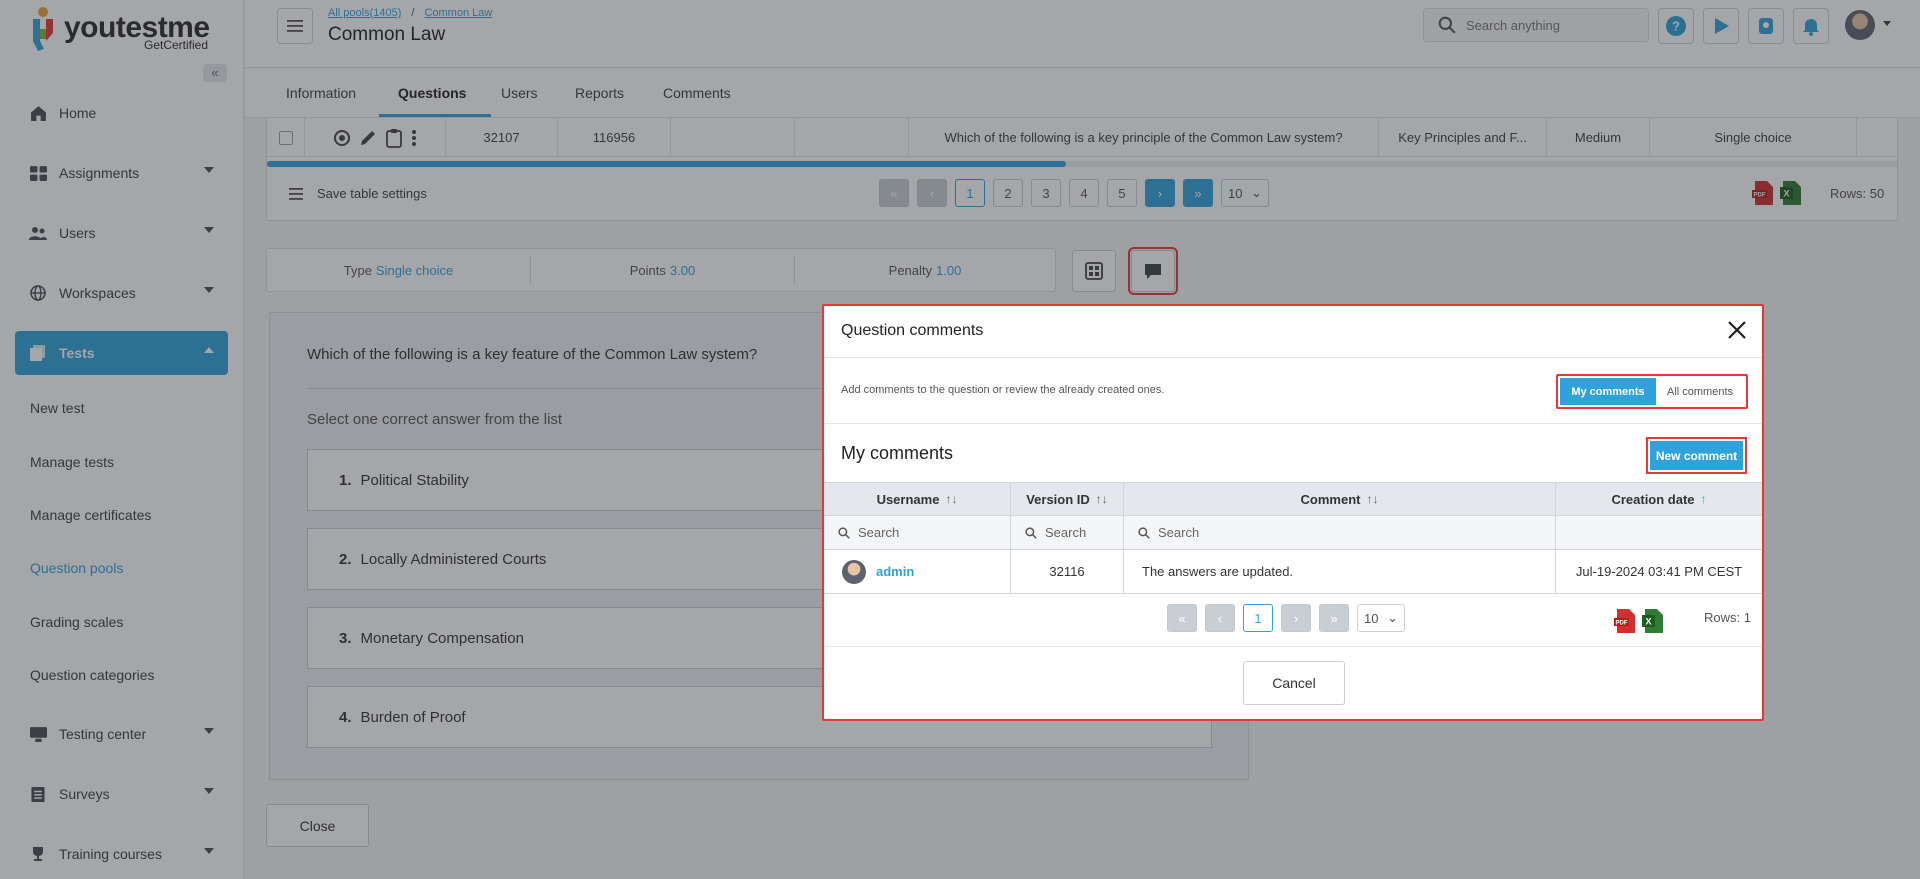 This screenshot has width=1920, height=879. I want to click on rows-count: Rows: 1, so click(1727, 617).